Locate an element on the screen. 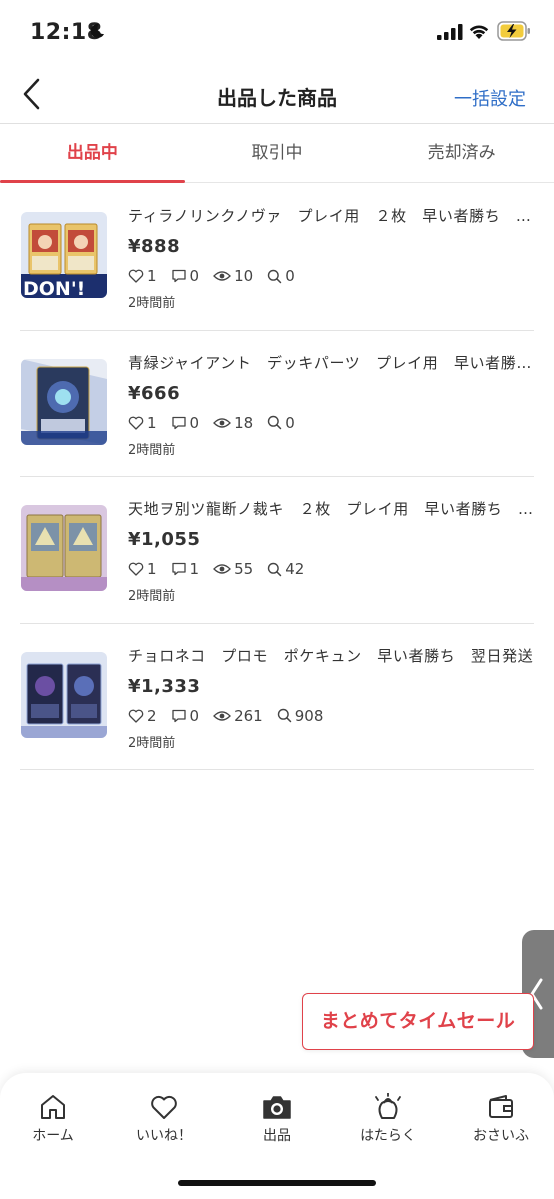  views-count: 261 is located at coordinates (248, 715).